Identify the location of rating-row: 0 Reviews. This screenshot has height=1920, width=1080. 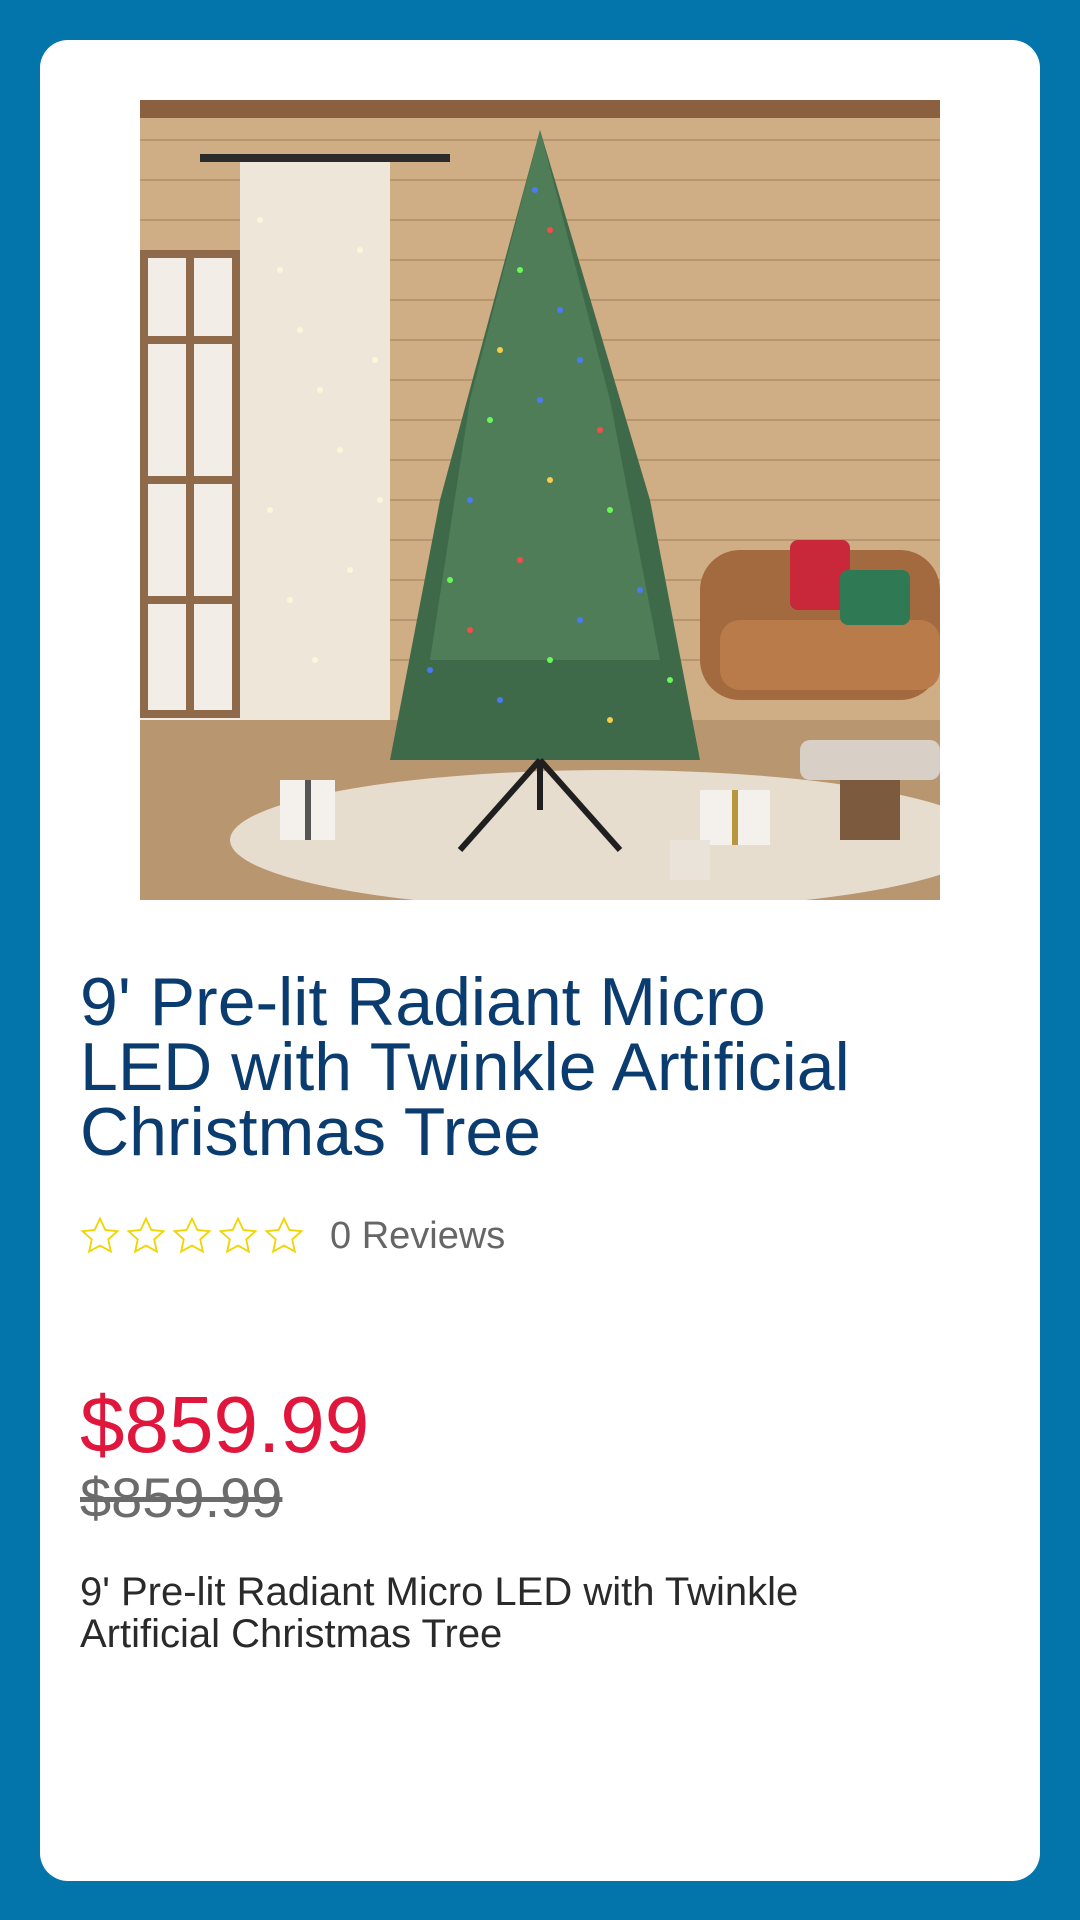
(291, 1236).